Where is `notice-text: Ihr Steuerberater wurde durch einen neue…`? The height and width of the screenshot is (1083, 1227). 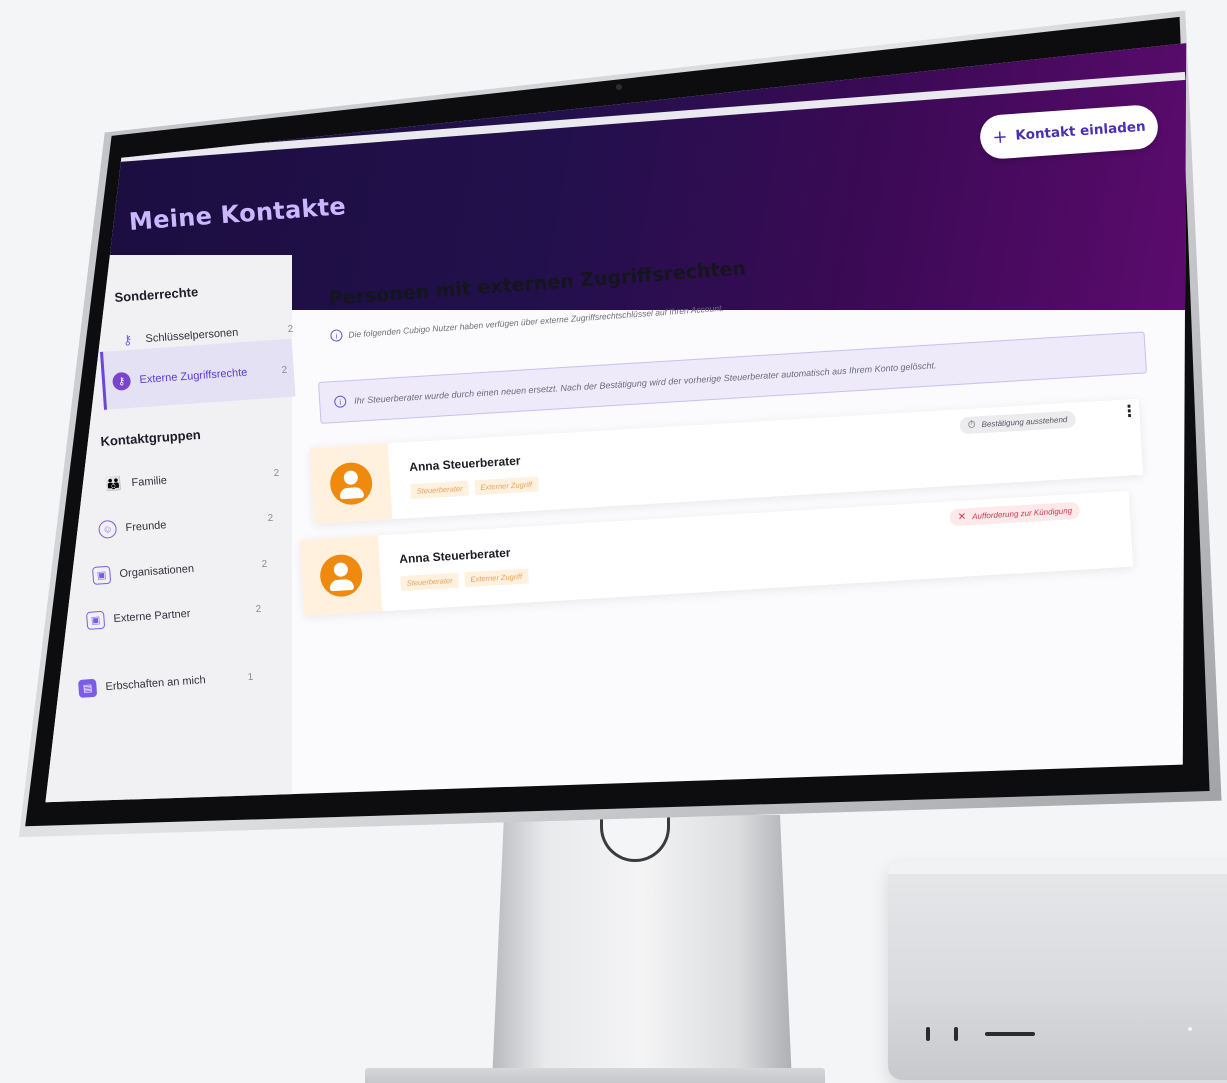 notice-text: Ihr Steuerberater wurde durch einen neue… is located at coordinates (645, 383).